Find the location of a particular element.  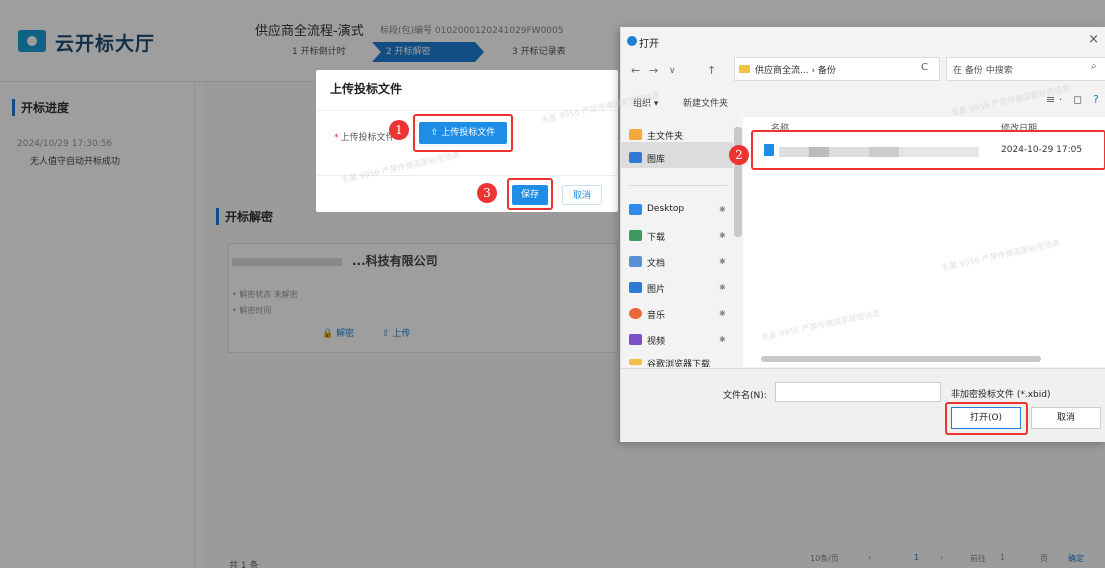

help-icon: ? is located at coordinates (1096, 99).